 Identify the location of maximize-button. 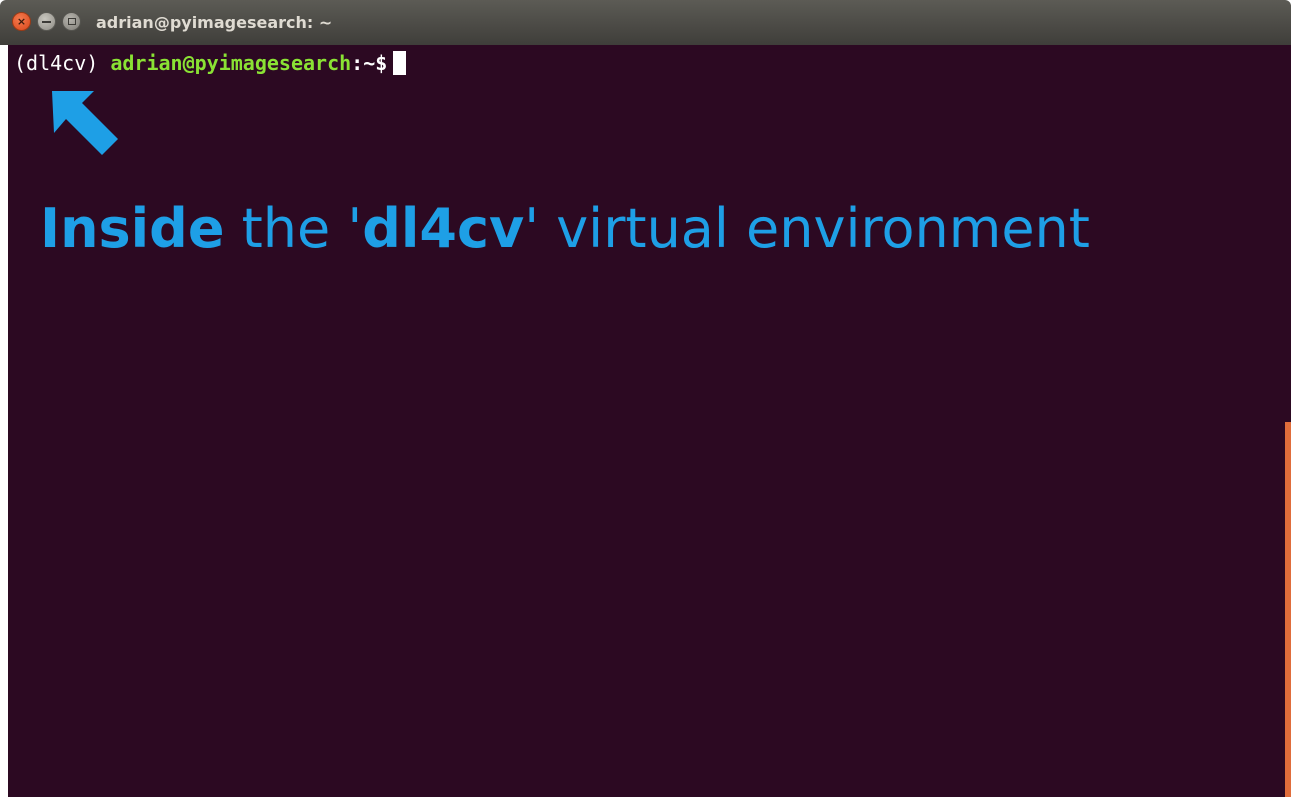
(71, 21).